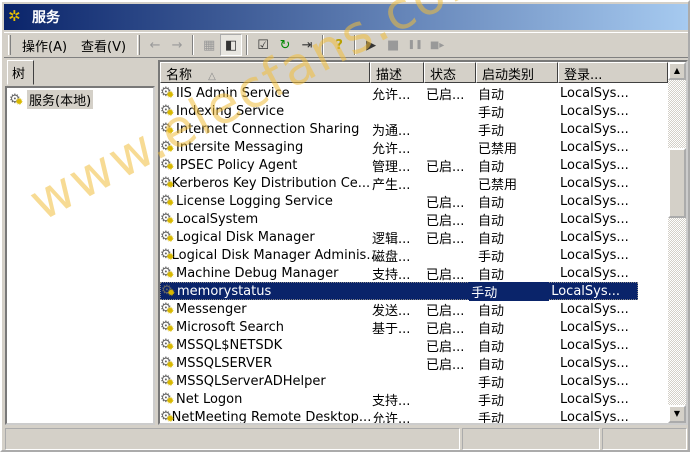 The height and width of the screenshot is (452, 690). I want to click on service-name-cell: ⚙LocalSystem, so click(265, 220).